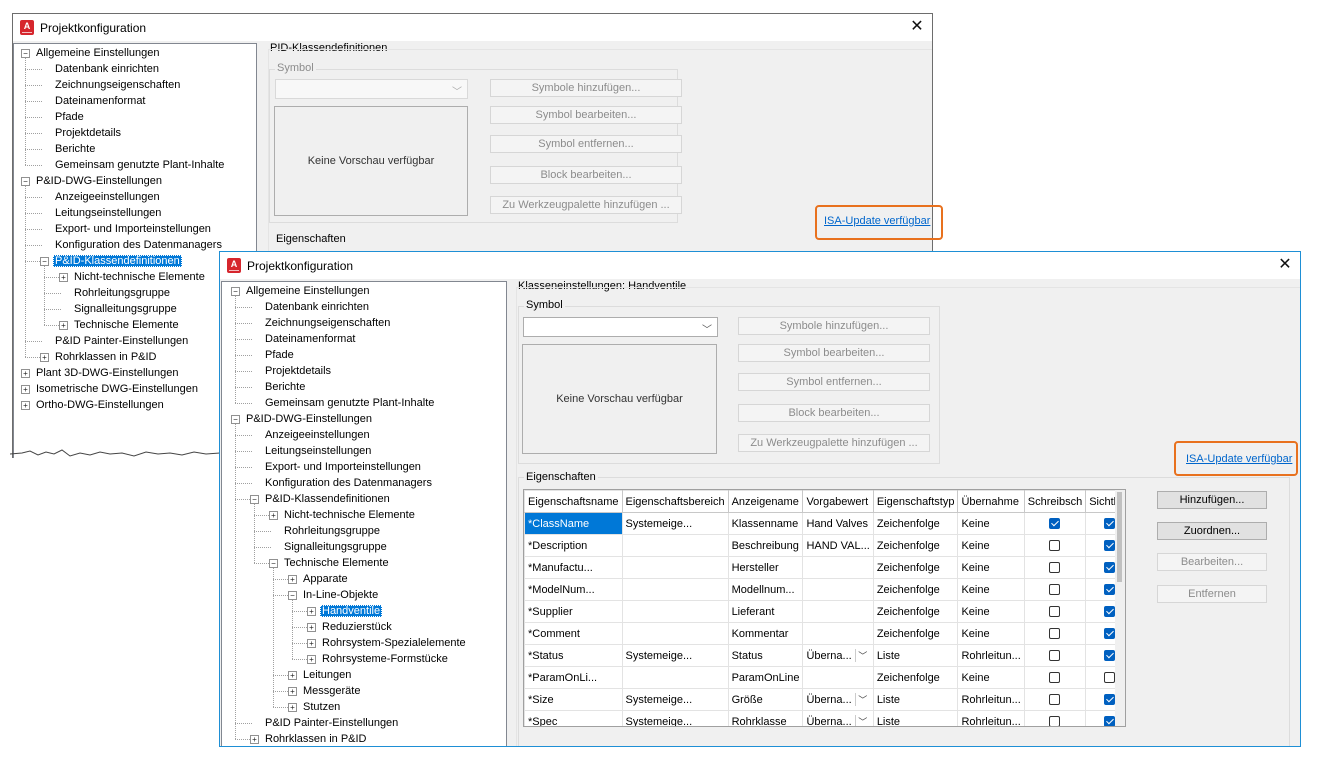 The image size is (1320, 759). I want to click on tree-item: P&ID Painter-Einstellungen, so click(121, 341).